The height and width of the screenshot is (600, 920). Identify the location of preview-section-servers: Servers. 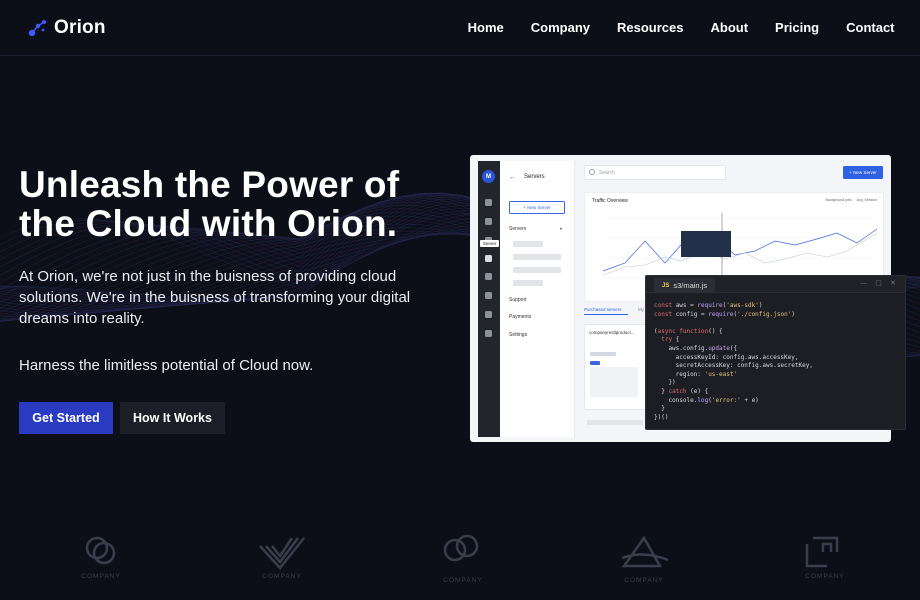
(518, 229).